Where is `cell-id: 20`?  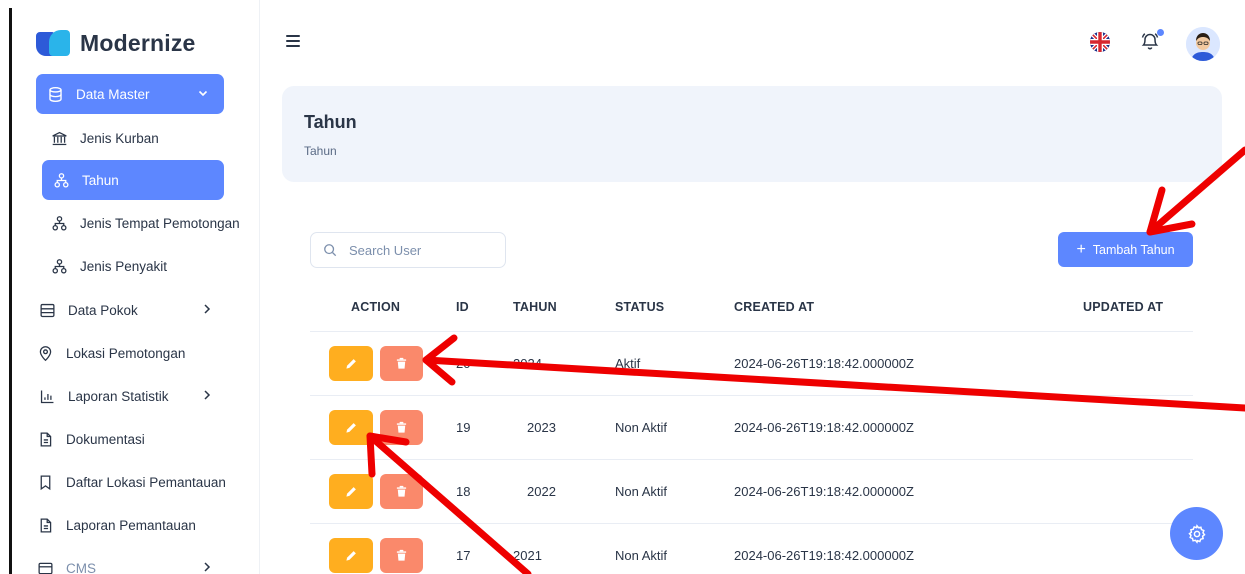
cell-id: 20 is located at coordinates (463, 363).